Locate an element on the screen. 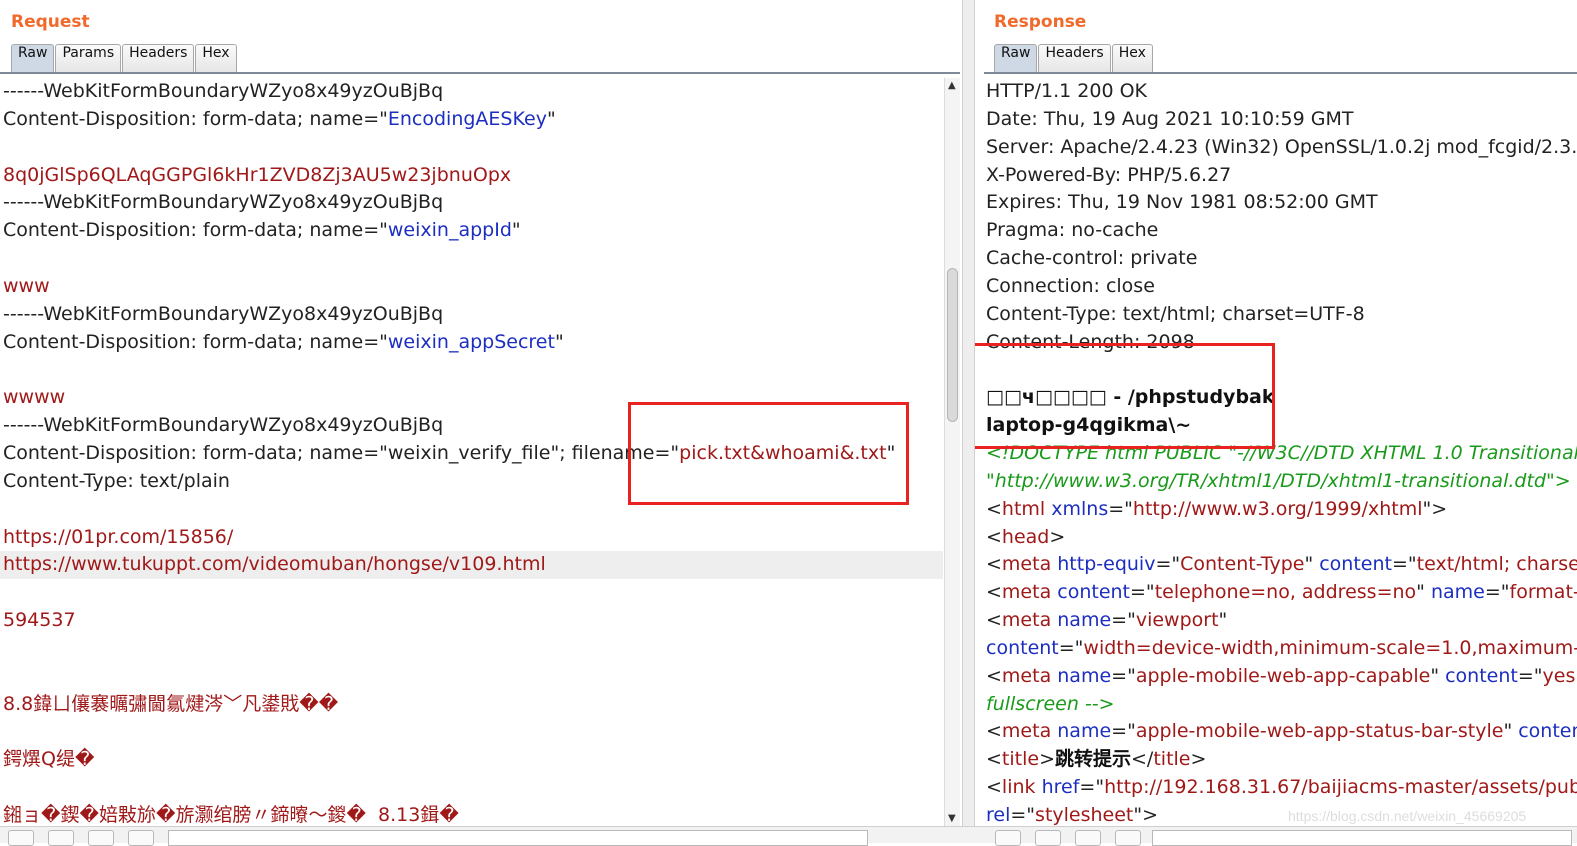 The width and height of the screenshot is (1577, 846). csdn-watermark: https://blog.csdn.net/weixin_45669205 is located at coordinates (1407, 816).